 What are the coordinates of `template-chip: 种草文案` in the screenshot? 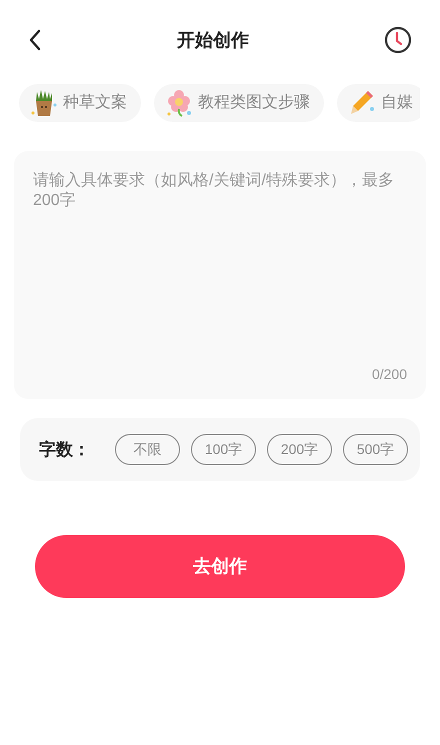 It's located at (80, 103).